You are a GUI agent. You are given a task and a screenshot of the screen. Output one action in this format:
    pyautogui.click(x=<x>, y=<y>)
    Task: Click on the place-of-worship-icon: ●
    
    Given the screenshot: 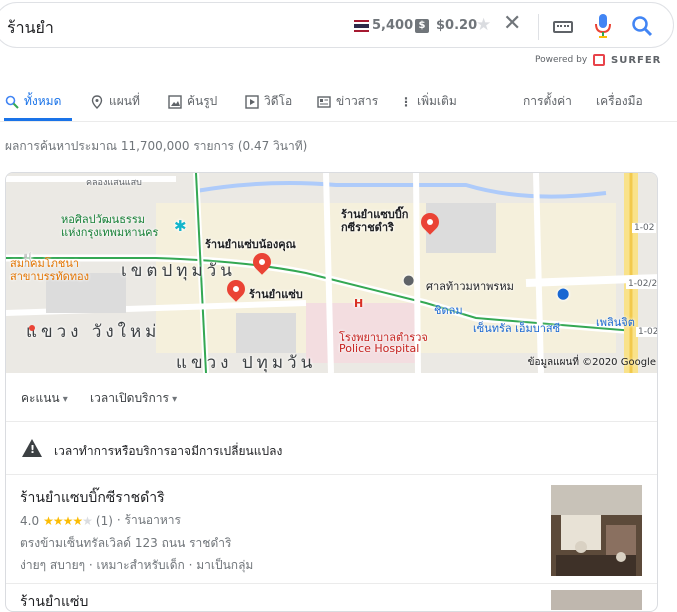 What is the action you would take?
    pyautogui.click(x=408, y=280)
    